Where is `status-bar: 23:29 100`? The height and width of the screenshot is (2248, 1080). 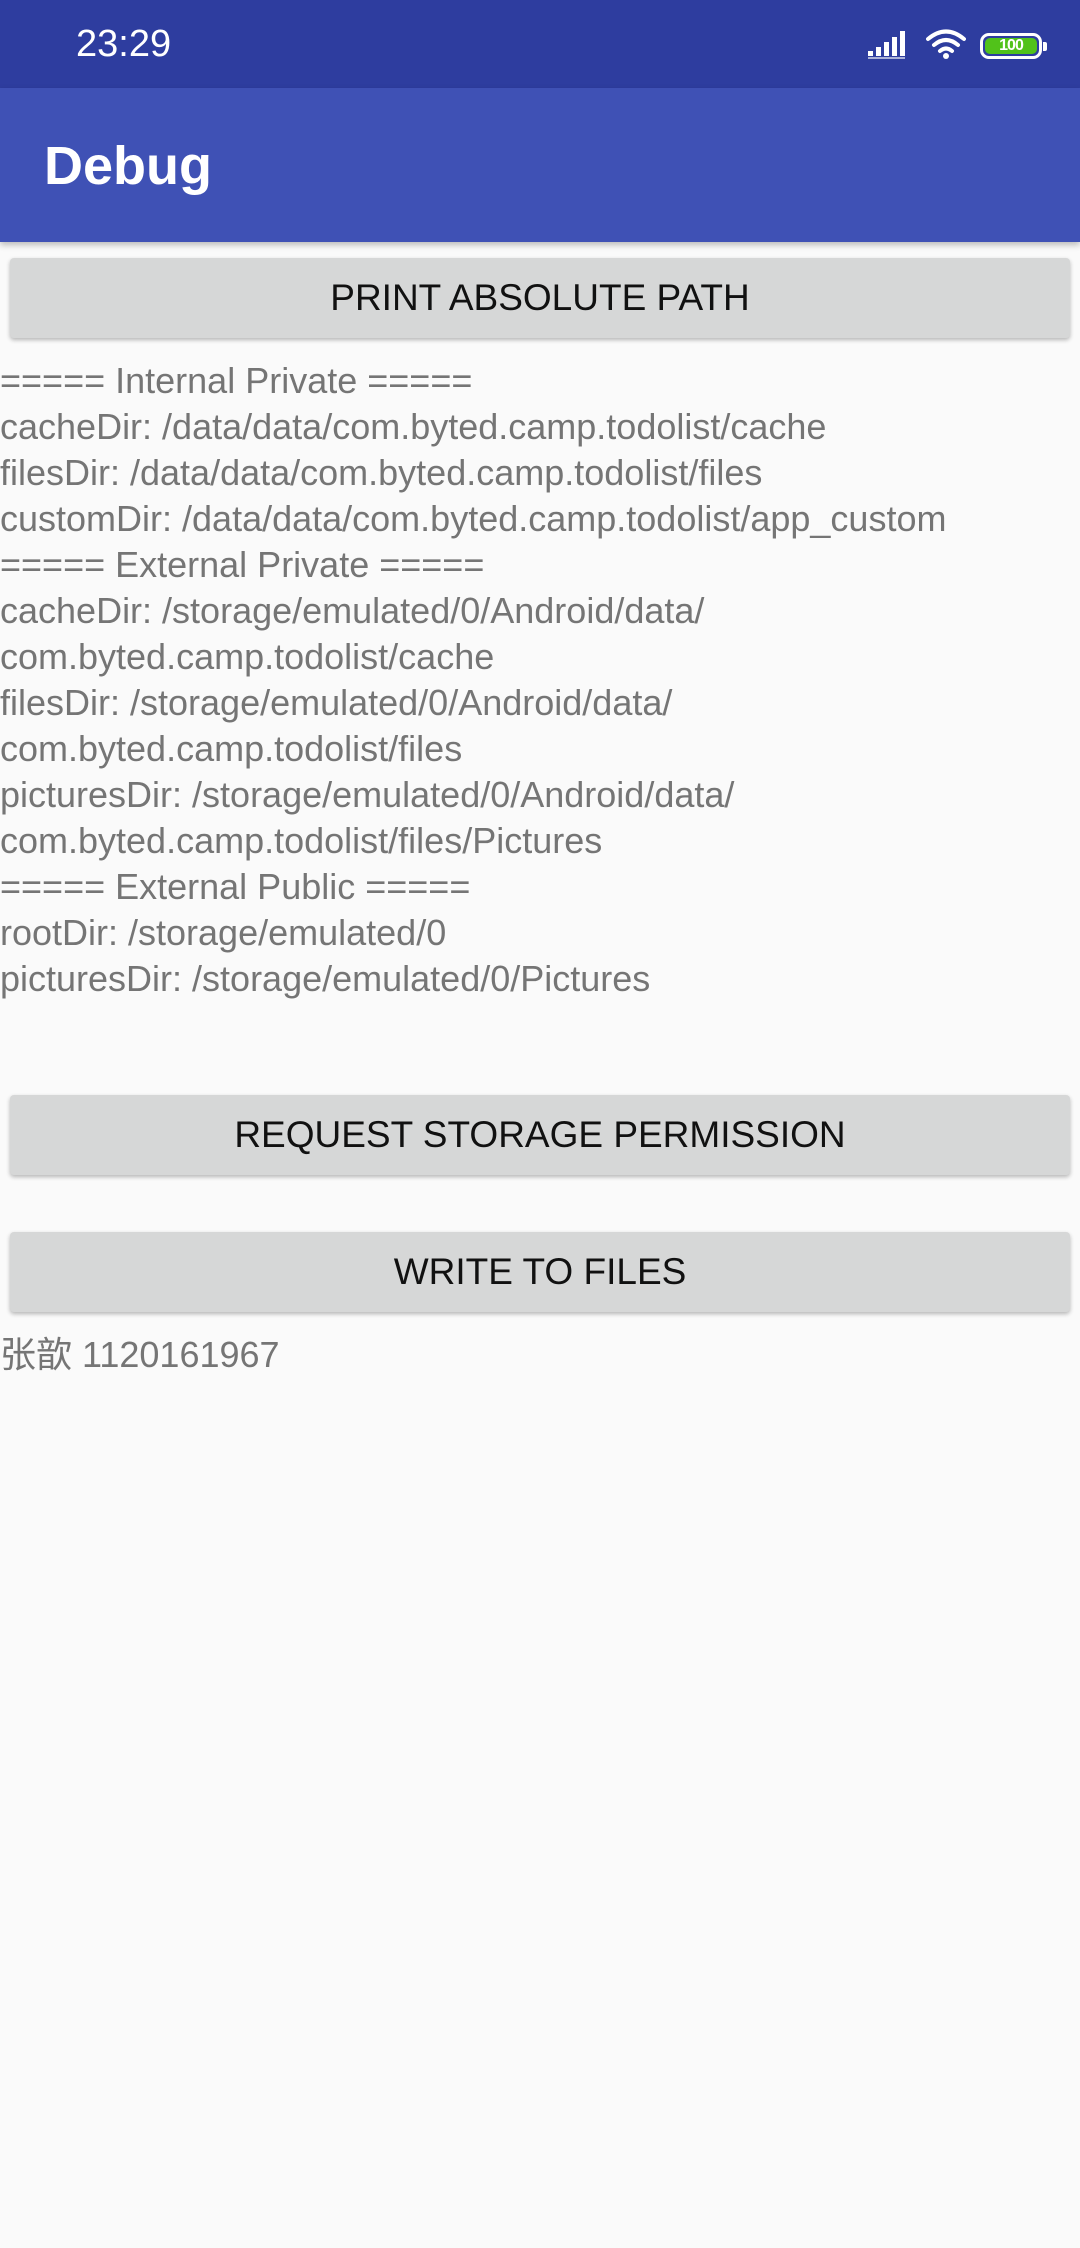 status-bar: 23:29 100 is located at coordinates (540, 44).